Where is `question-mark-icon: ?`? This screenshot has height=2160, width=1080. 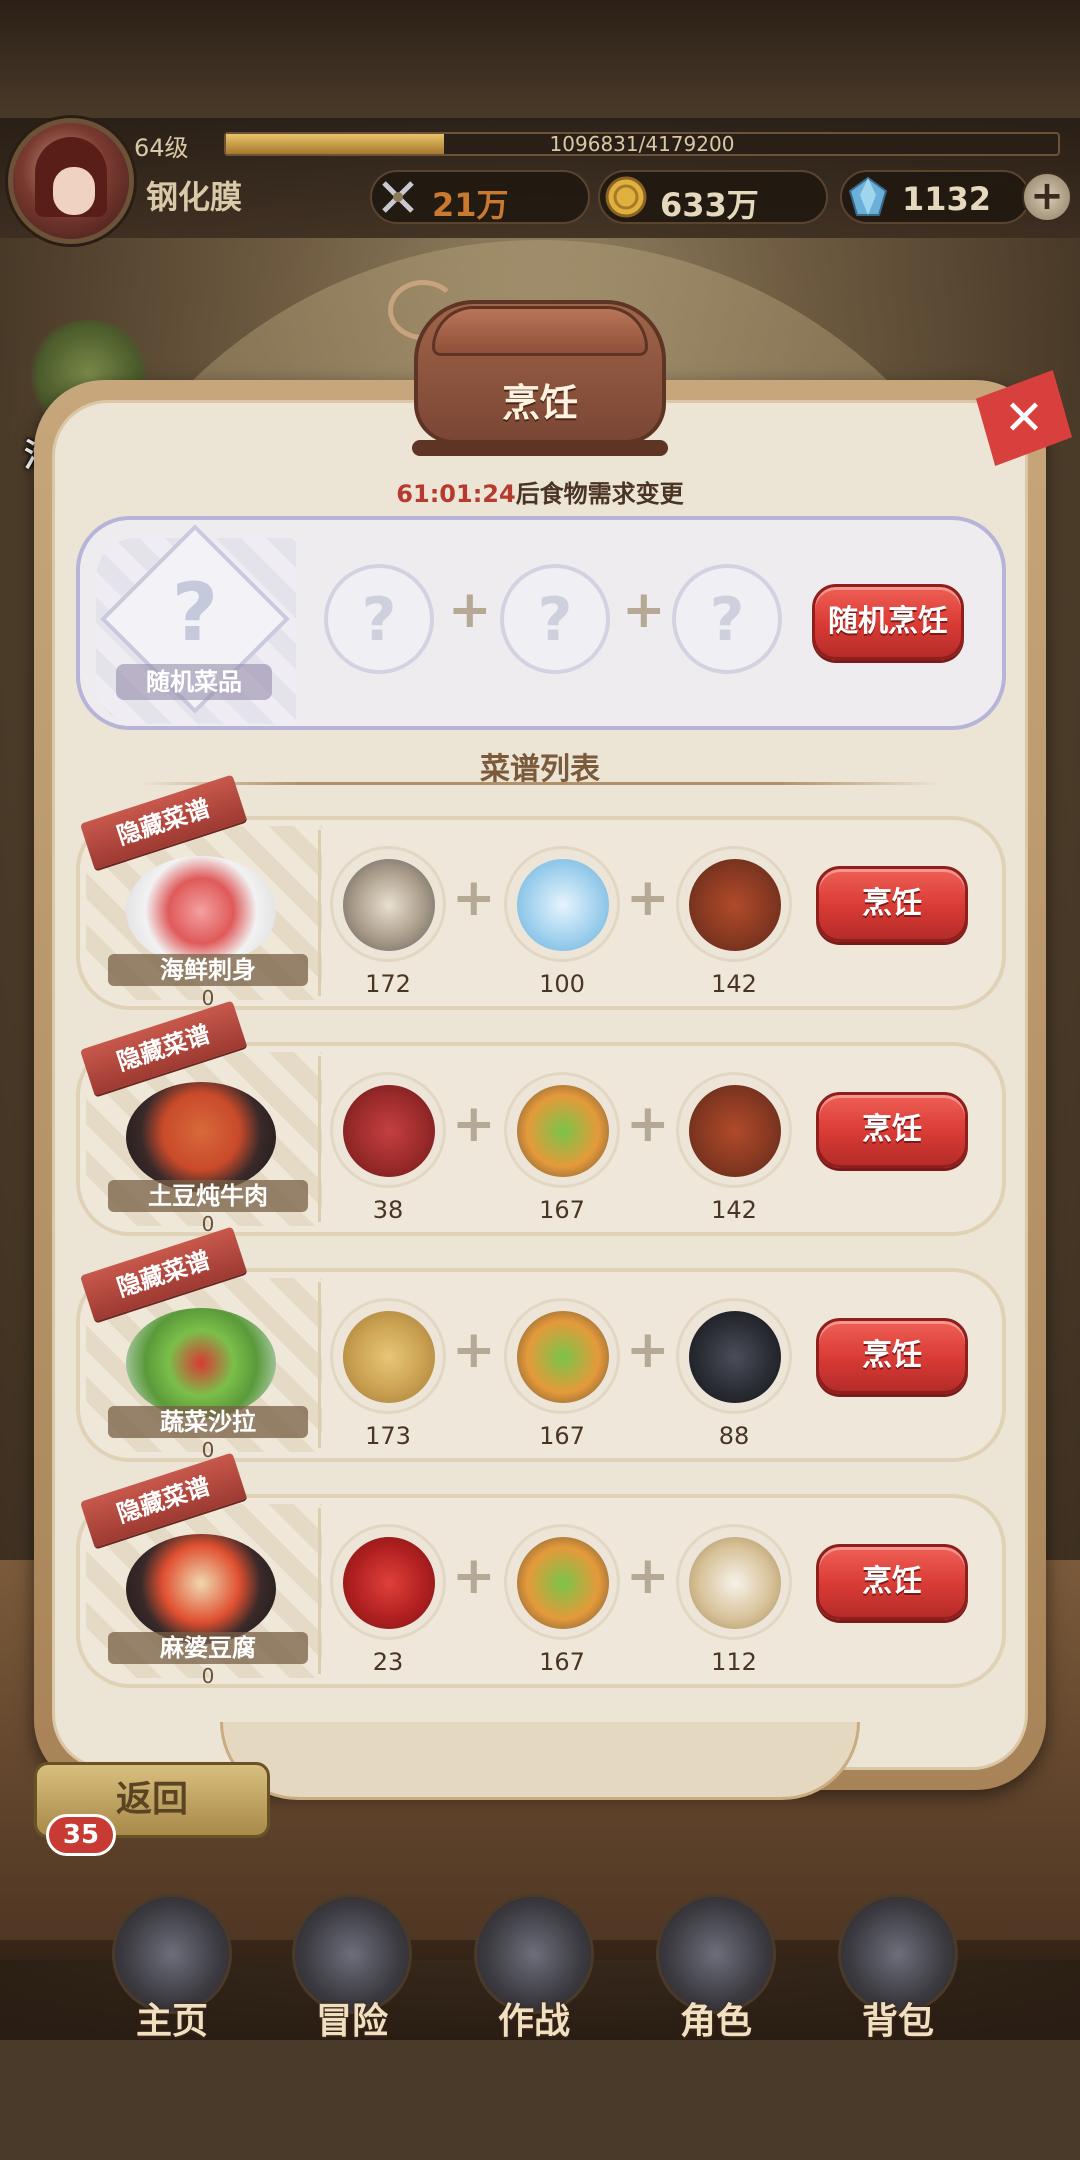
question-mark-icon: ? is located at coordinates (195, 612).